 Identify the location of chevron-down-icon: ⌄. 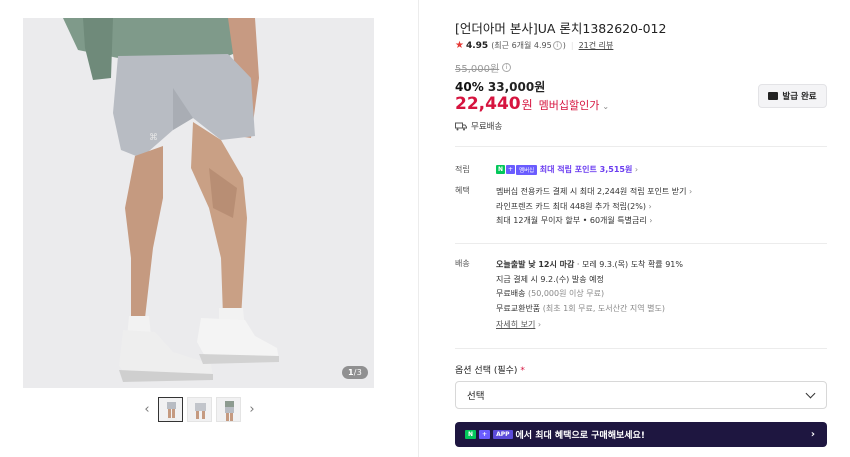
(606, 106).